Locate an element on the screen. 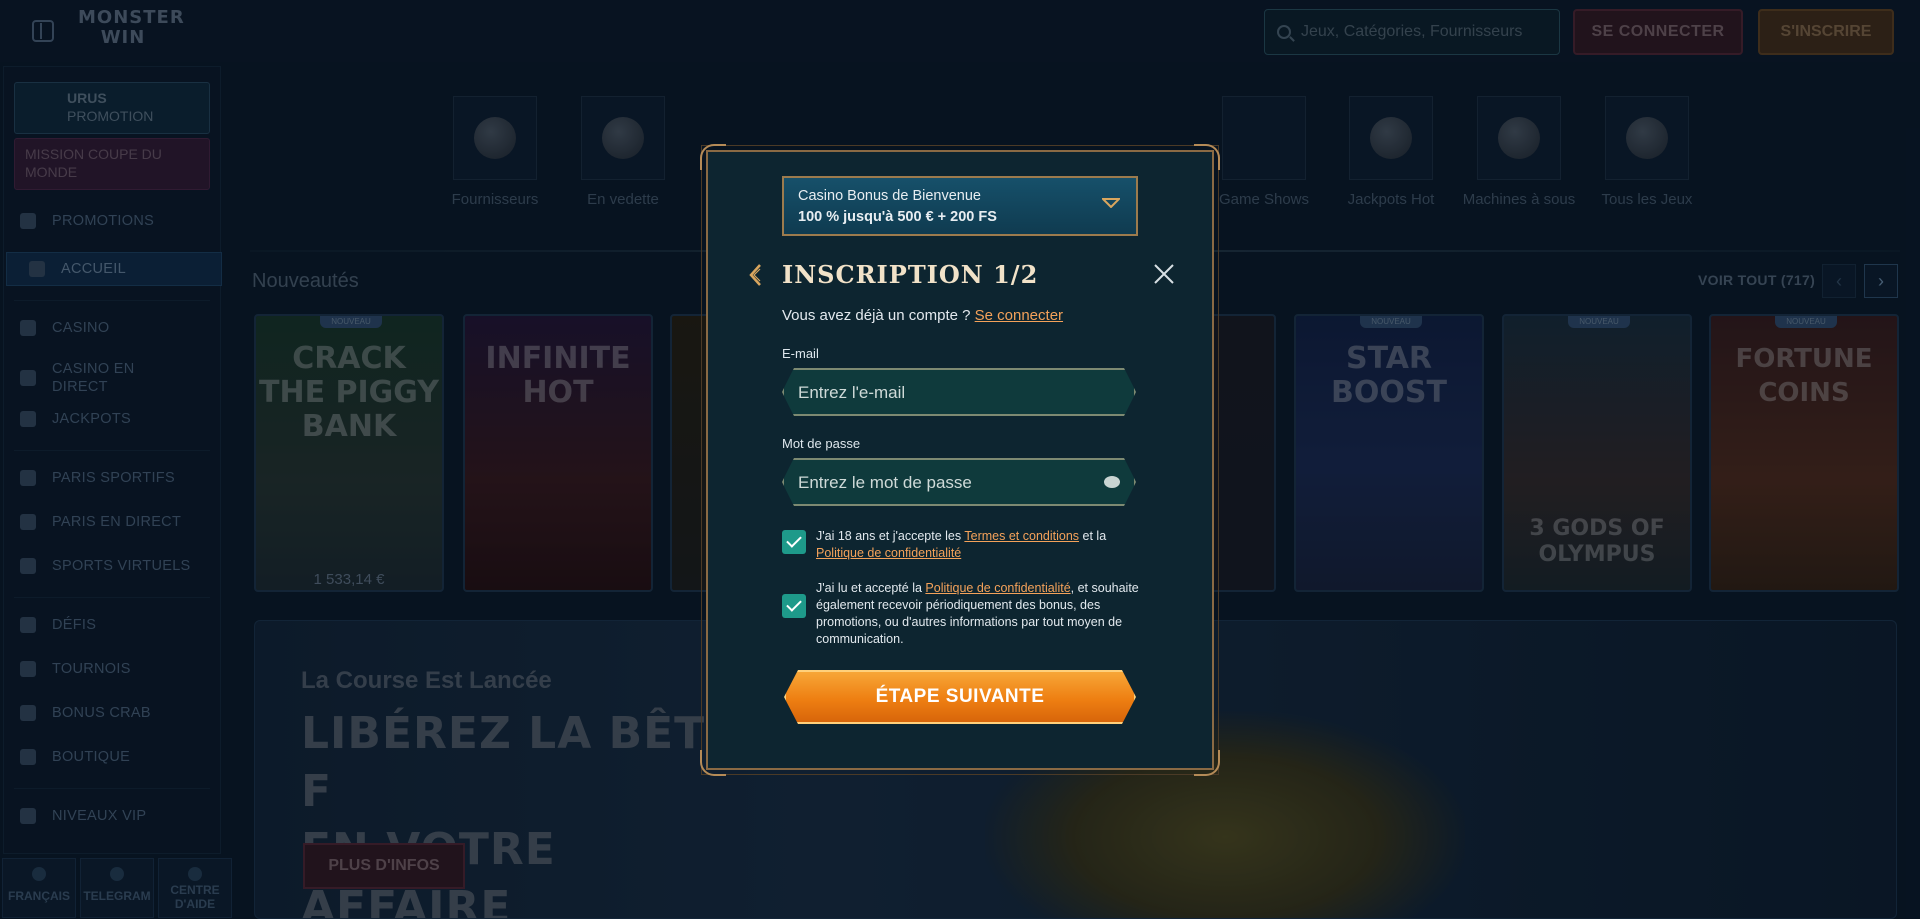  marketing-pre: J'ai lu et accepté la is located at coordinates (869, 588).